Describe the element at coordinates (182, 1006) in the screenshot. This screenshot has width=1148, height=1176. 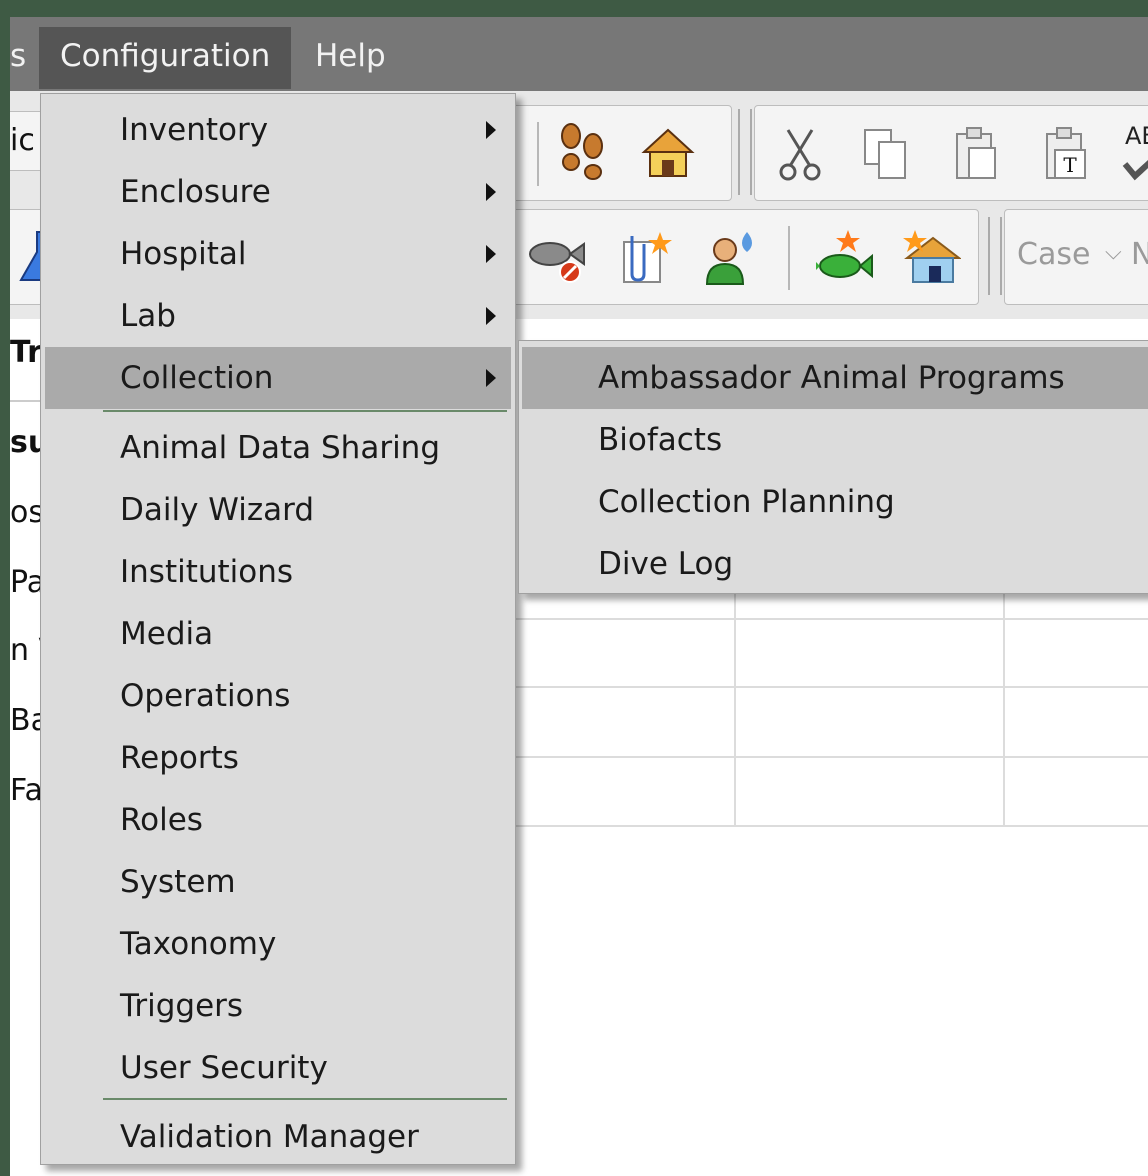
I see `menu-item-label: Triggers` at that location.